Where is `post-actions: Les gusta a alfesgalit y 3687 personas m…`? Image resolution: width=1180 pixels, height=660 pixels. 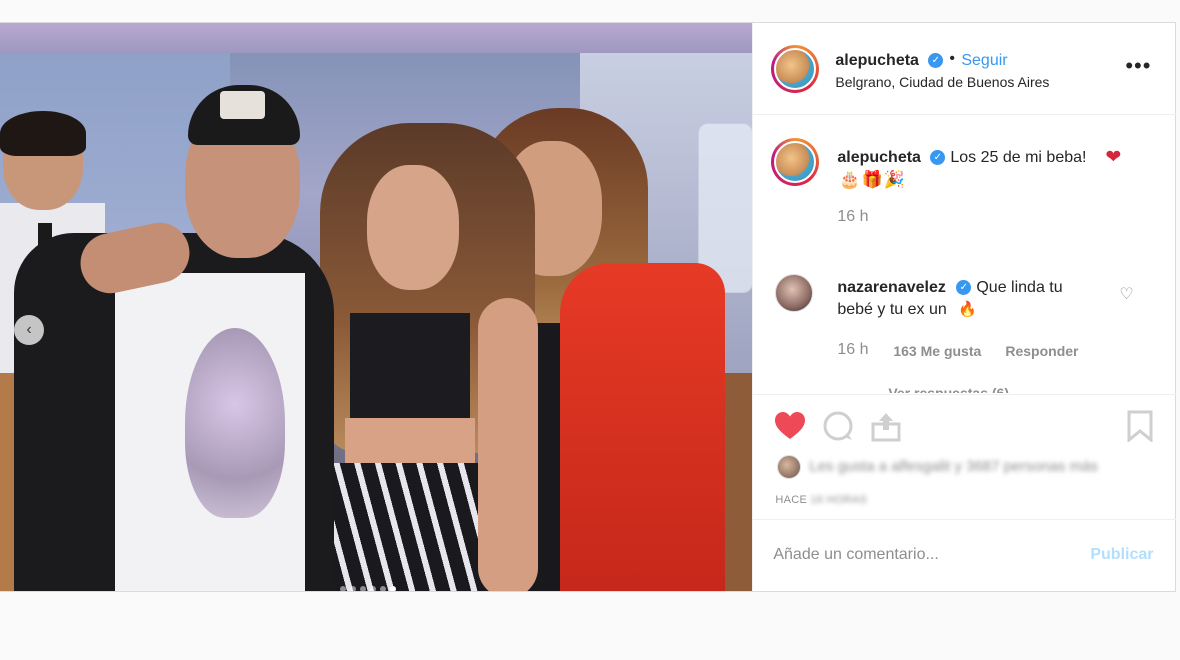
post-actions: Les gusta a alfesgalit y 3687 personas m… is located at coordinates (965, 456).